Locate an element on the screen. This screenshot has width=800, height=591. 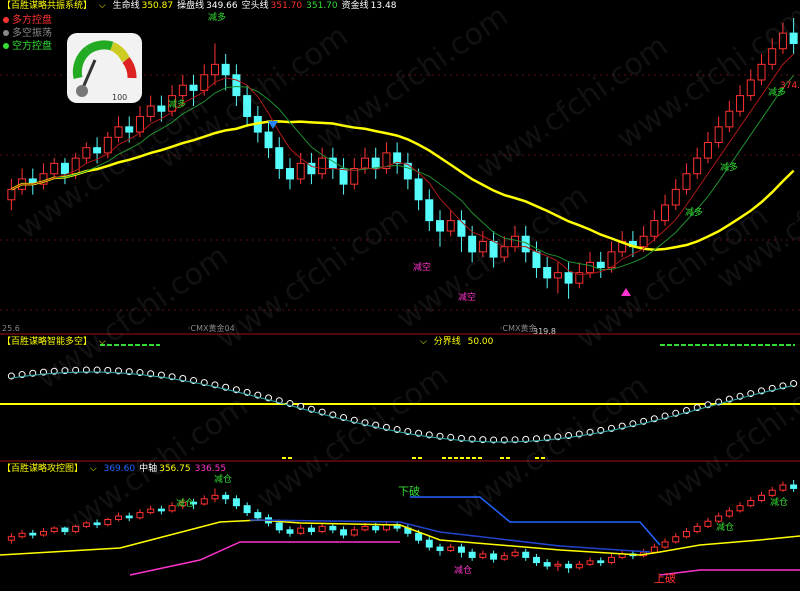
label-jianduo-top: 减多 is located at coordinates (217, 17).